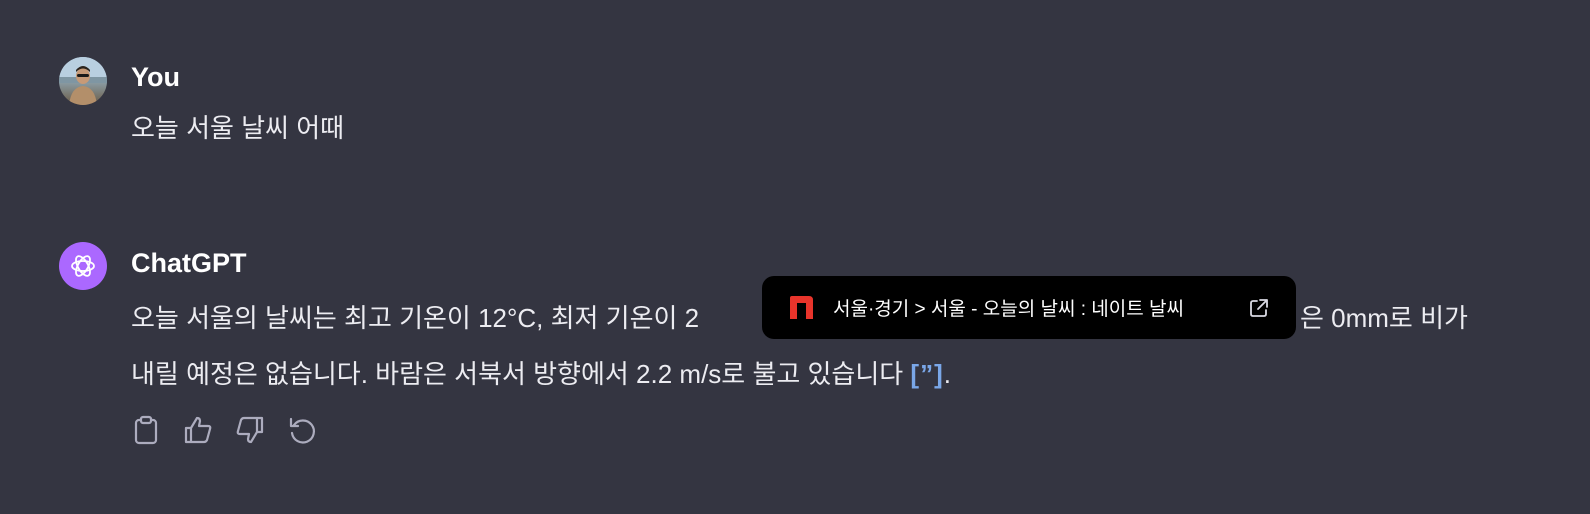 This screenshot has width=1590, height=514. What do you see at coordinates (947, 374) in the screenshot?
I see `end-punctuation: .` at bounding box center [947, 374].